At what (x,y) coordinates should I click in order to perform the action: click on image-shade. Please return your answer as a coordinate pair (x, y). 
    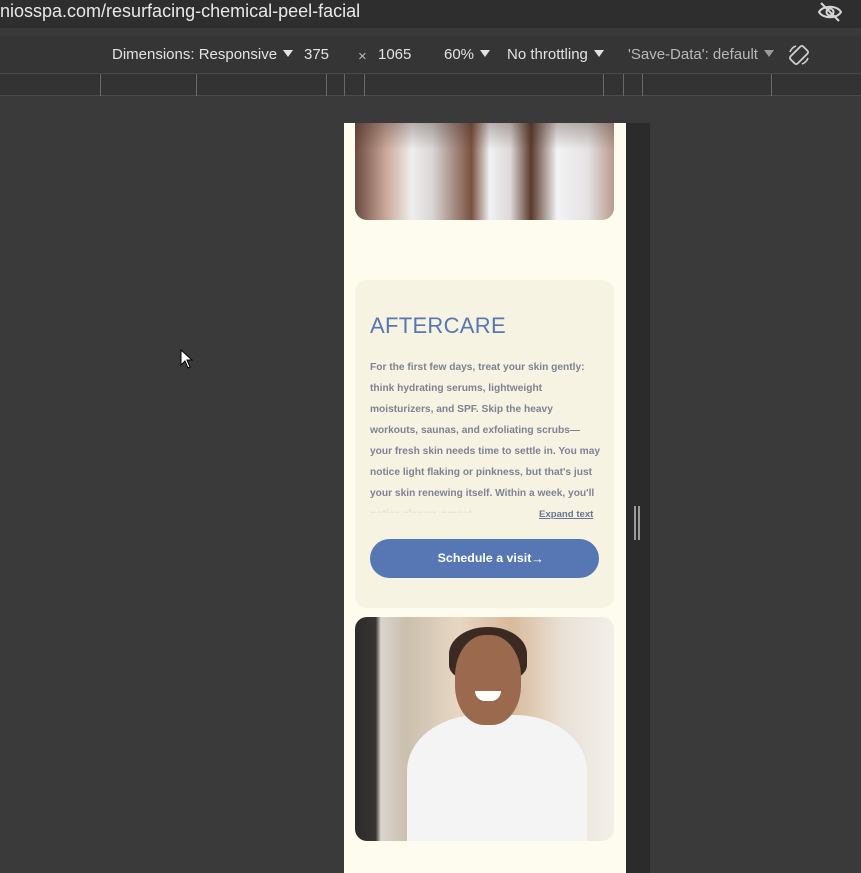
    Looking at the image, I should click on (484, 171).